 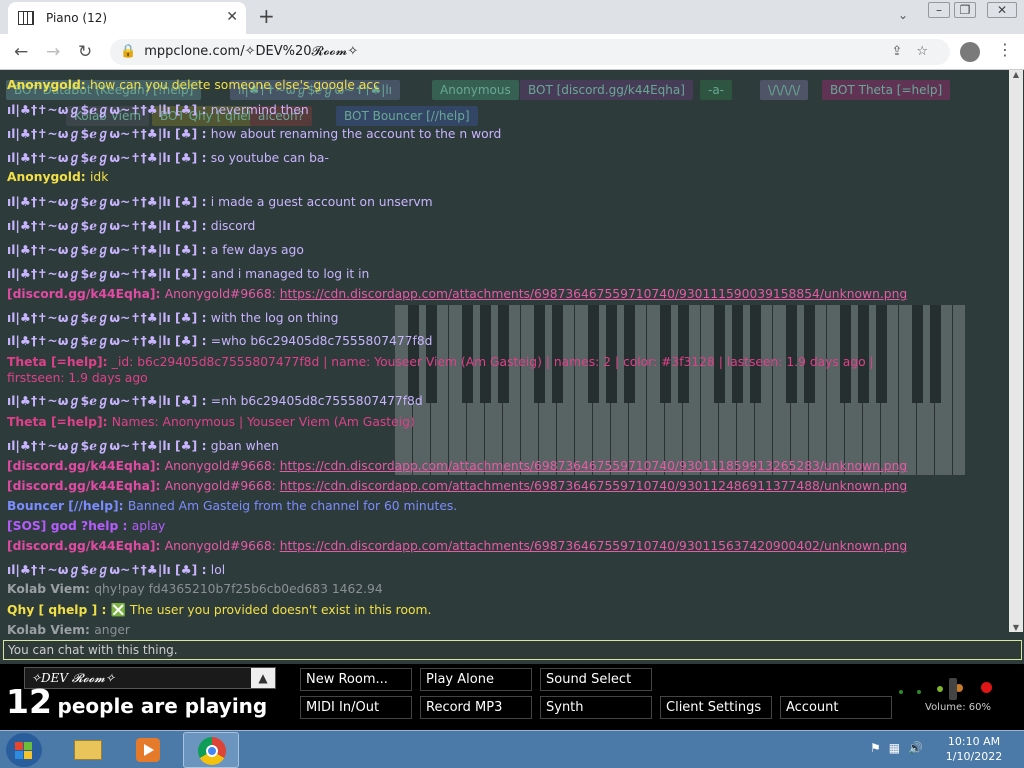 What do you see at coordinates (85, 52) in the screenshot?
I see `reload-icon: ↻` at bounding box center [85, 52].